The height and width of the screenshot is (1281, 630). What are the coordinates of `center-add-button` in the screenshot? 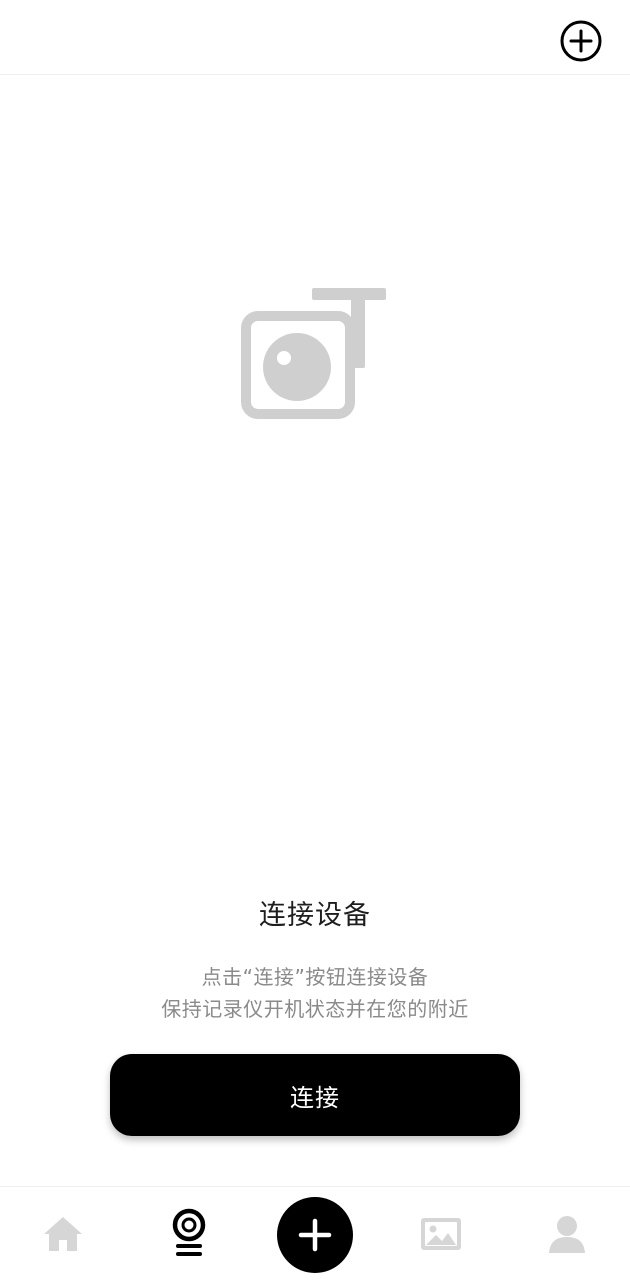 It's located at (315, 1235).